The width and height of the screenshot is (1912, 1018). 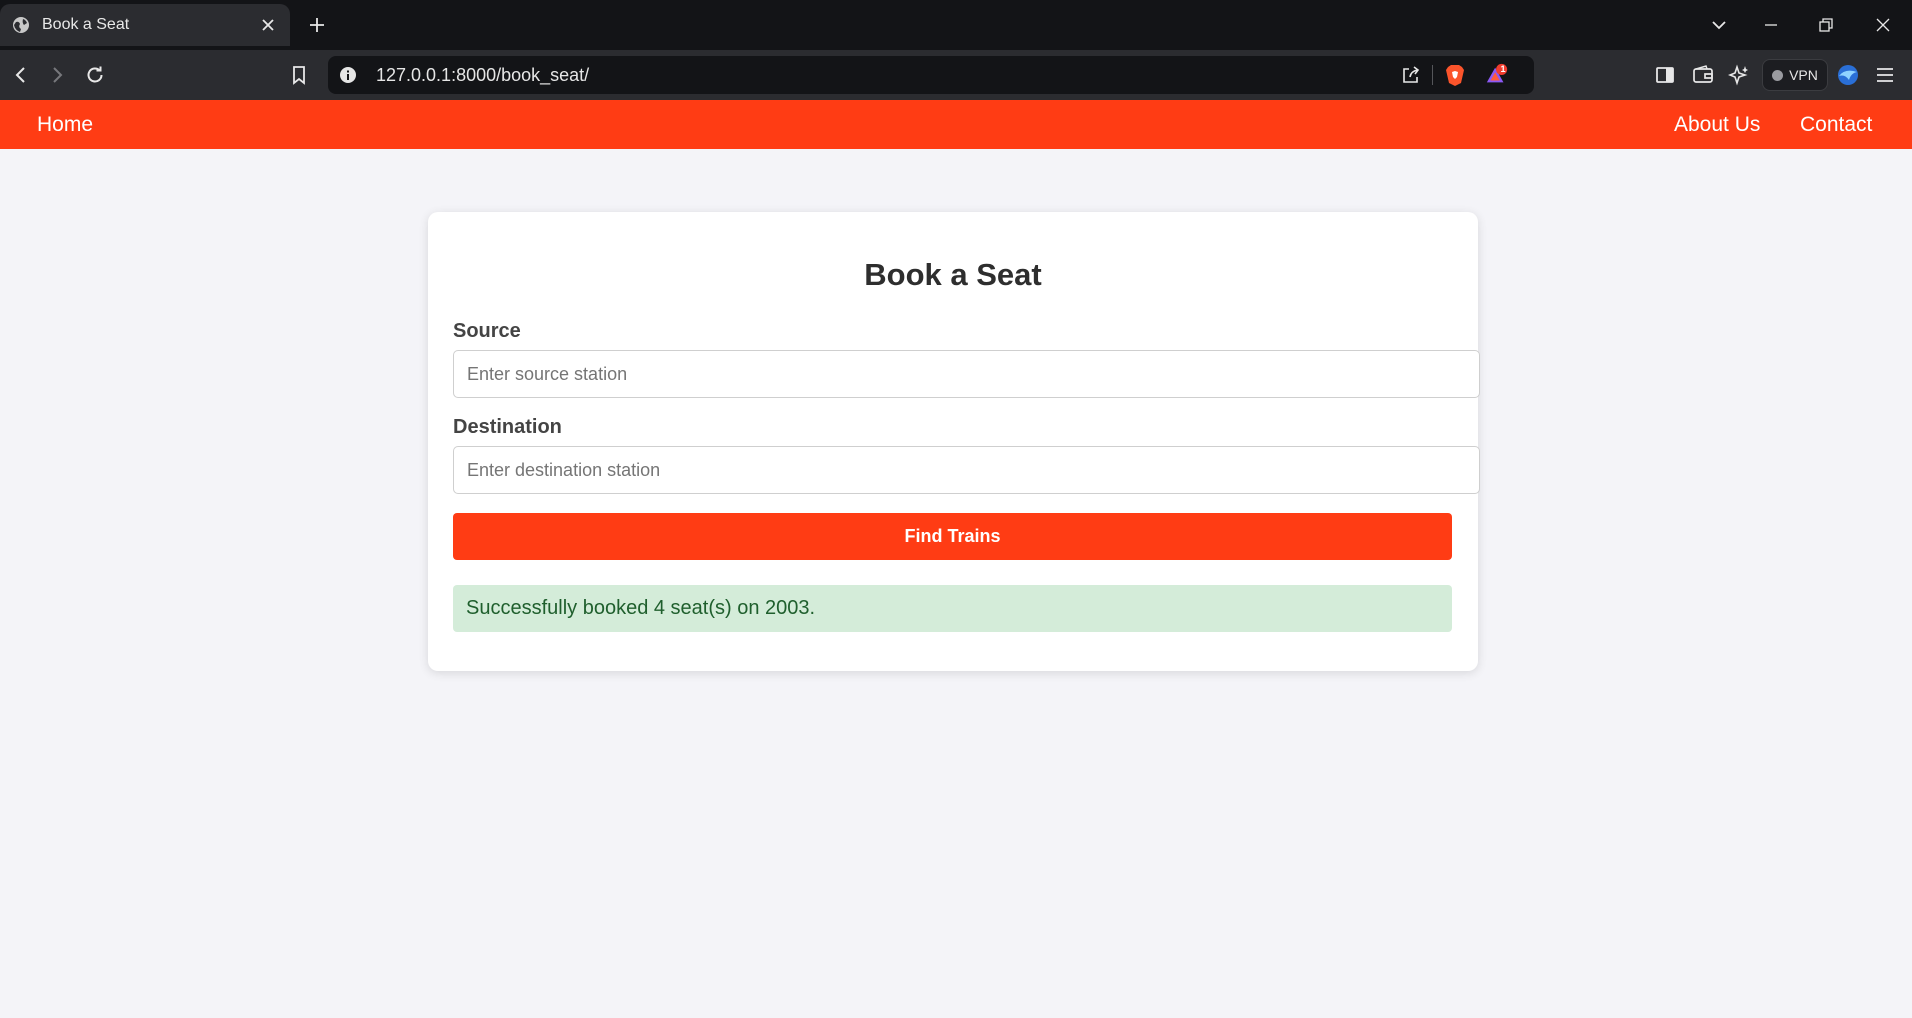 What do you see at coordinates (952, 536) in the screenshot?
I see `find-trains-button: Find Trains` at bounding box center [952, 536].